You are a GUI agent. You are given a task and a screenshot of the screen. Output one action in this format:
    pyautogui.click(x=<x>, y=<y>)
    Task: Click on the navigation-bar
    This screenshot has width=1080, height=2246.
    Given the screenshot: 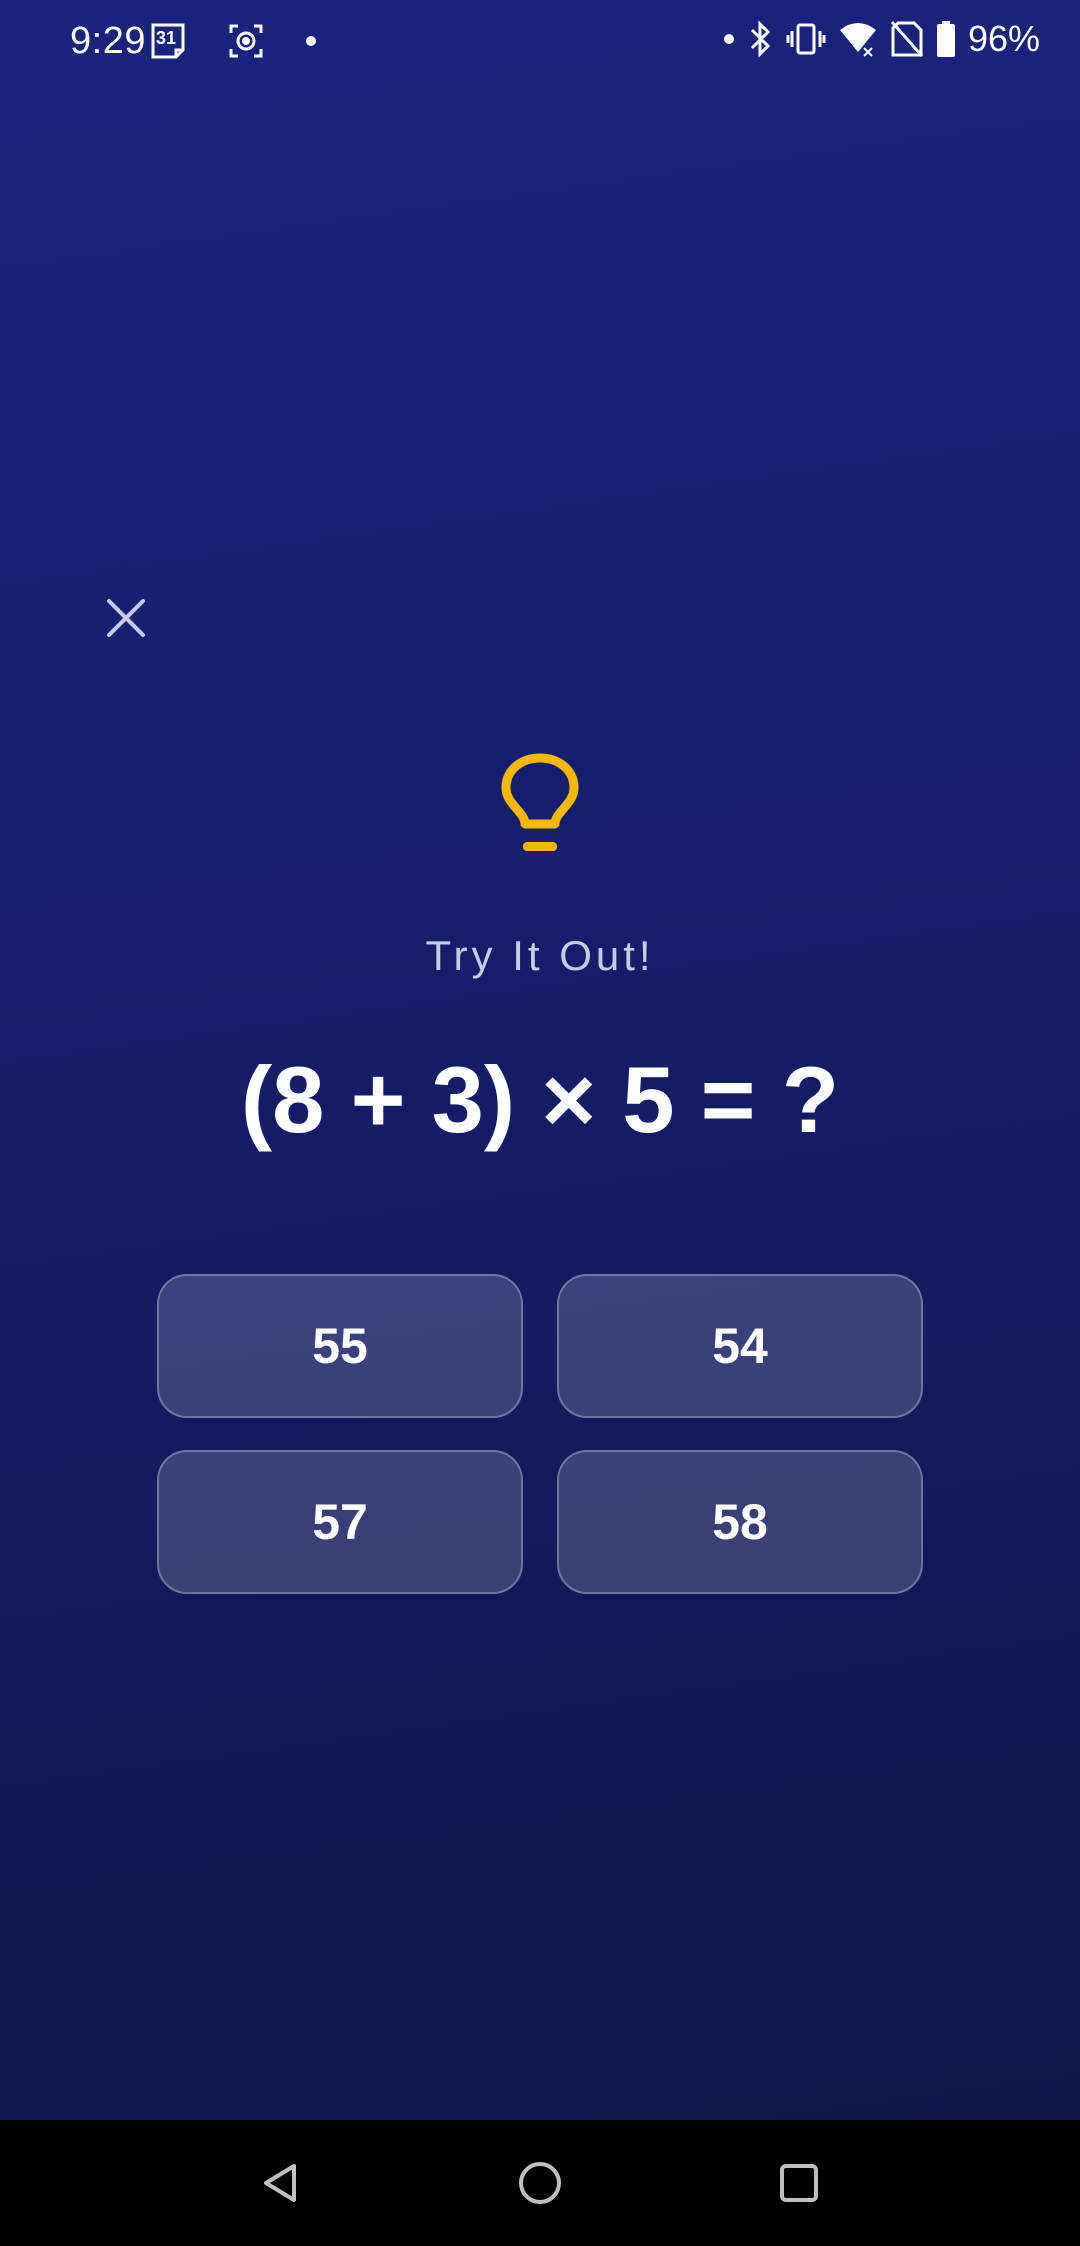 What is the action you would take?
    pyautogui.click(x=540, y=2183)
    